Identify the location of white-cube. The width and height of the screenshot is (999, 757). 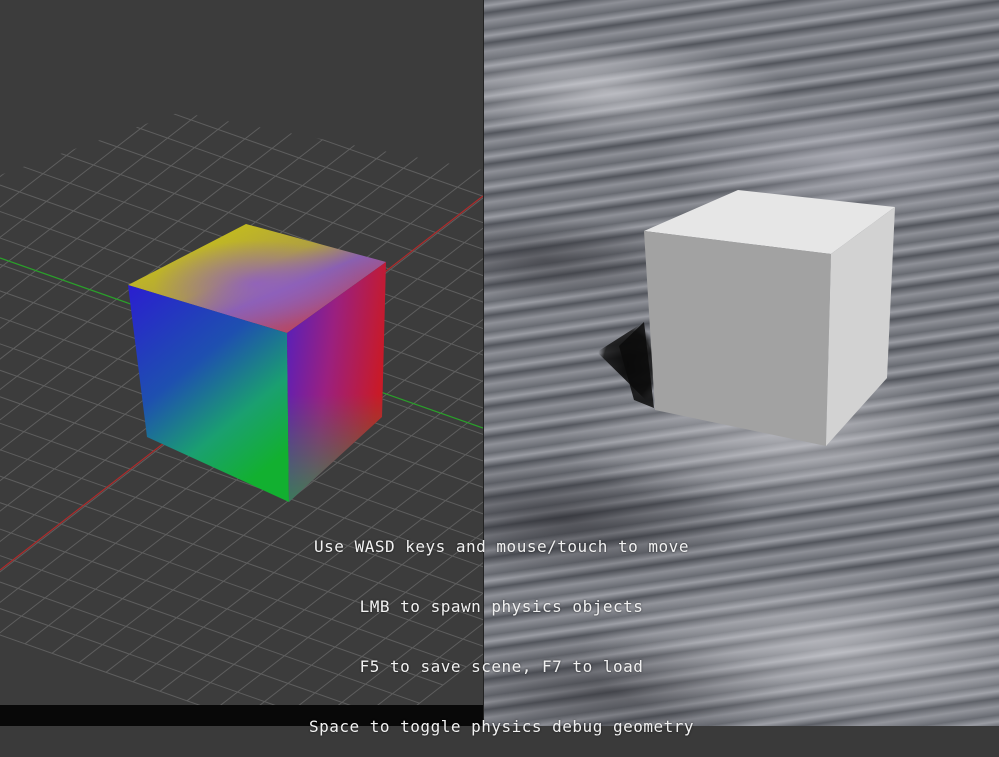
(769, 318).